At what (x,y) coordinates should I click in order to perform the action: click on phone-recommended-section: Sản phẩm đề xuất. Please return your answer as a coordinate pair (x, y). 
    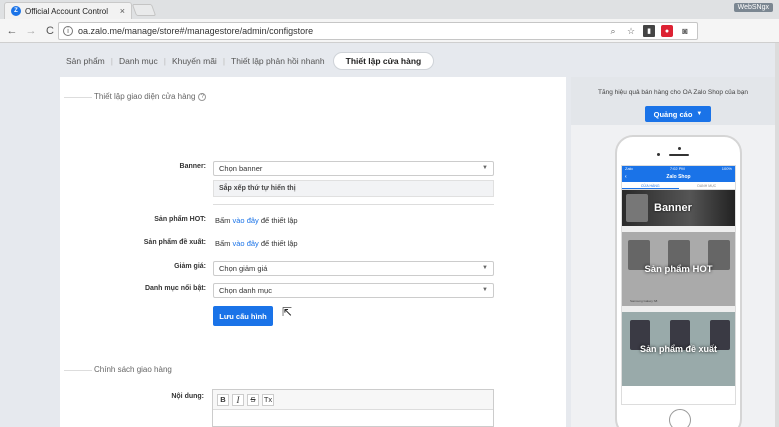
    Looking at the image, I should click on (678, 349).